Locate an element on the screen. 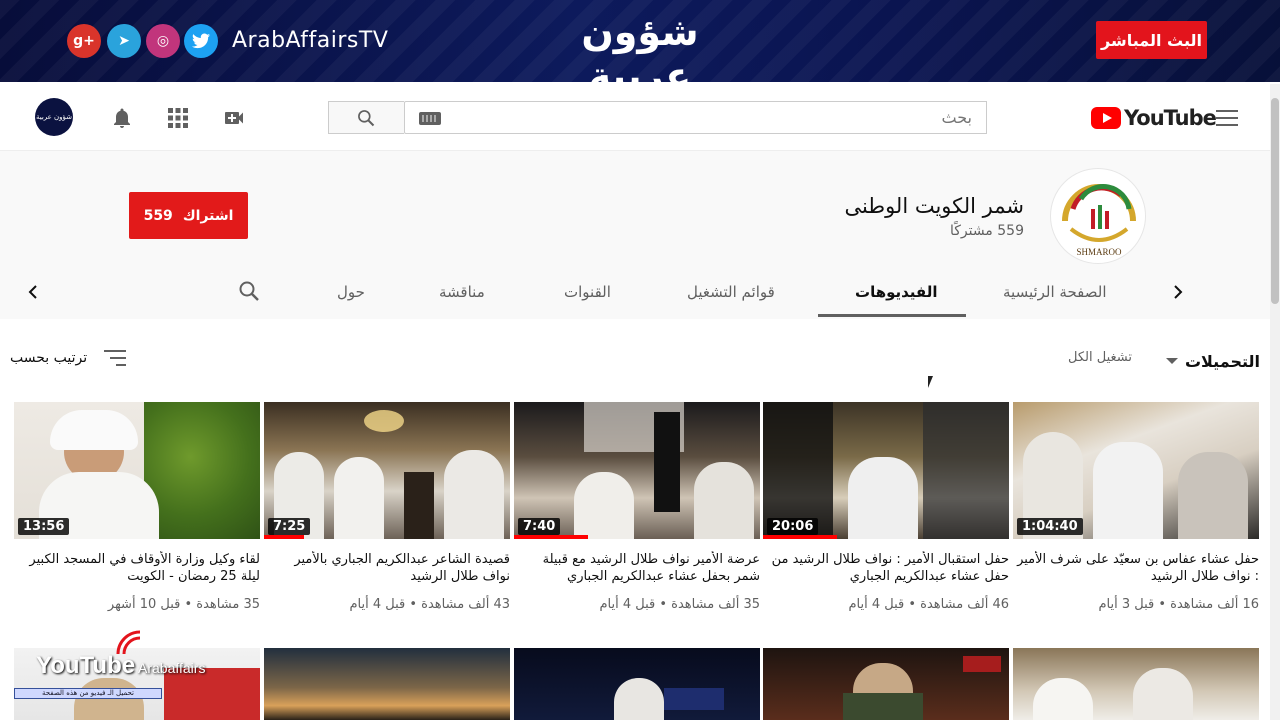 This screenshot has height=720, width=1280. video-duration: 13:56 is located at coordinates (44, 526).